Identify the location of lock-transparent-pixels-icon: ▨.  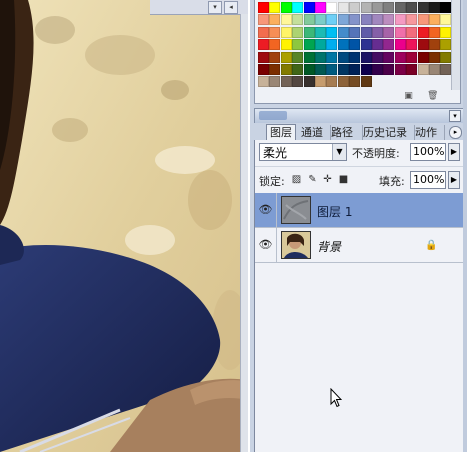
(296, 179).